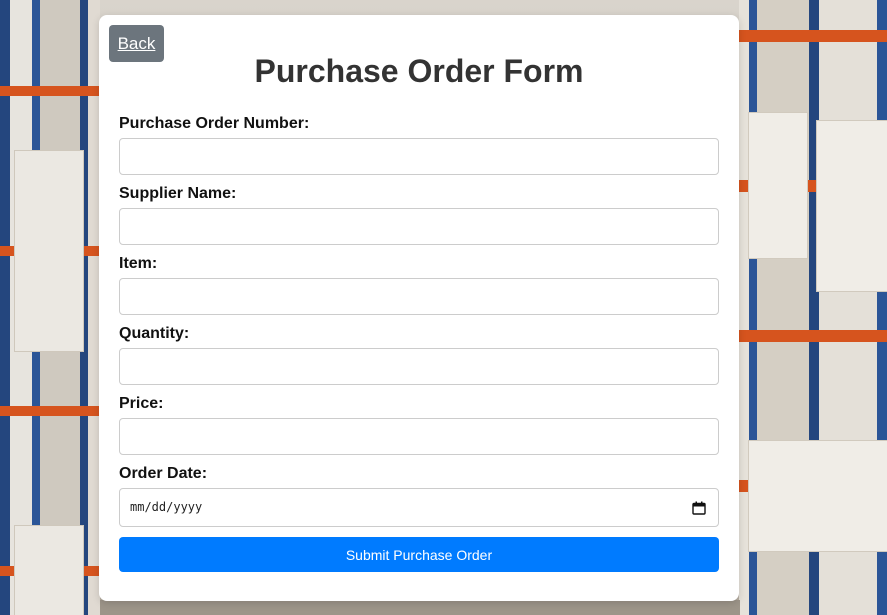 Image resolution: width=887 pixels, height=615 pixels. I want to click on price-label: Price:, so click(141, 403).